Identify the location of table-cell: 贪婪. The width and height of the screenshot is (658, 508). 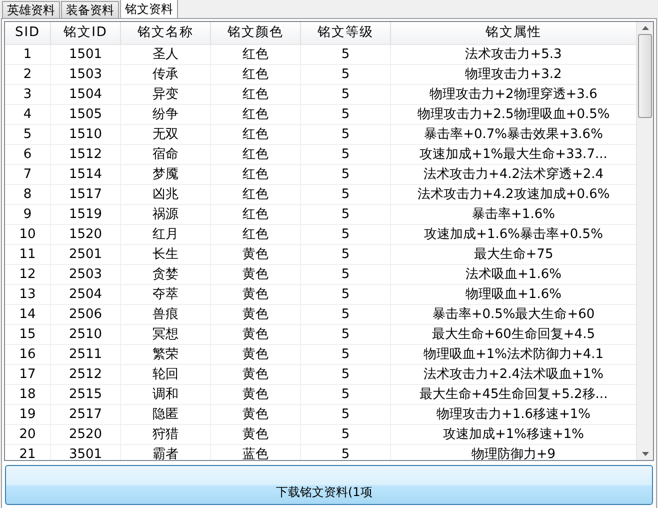
(166, 275).